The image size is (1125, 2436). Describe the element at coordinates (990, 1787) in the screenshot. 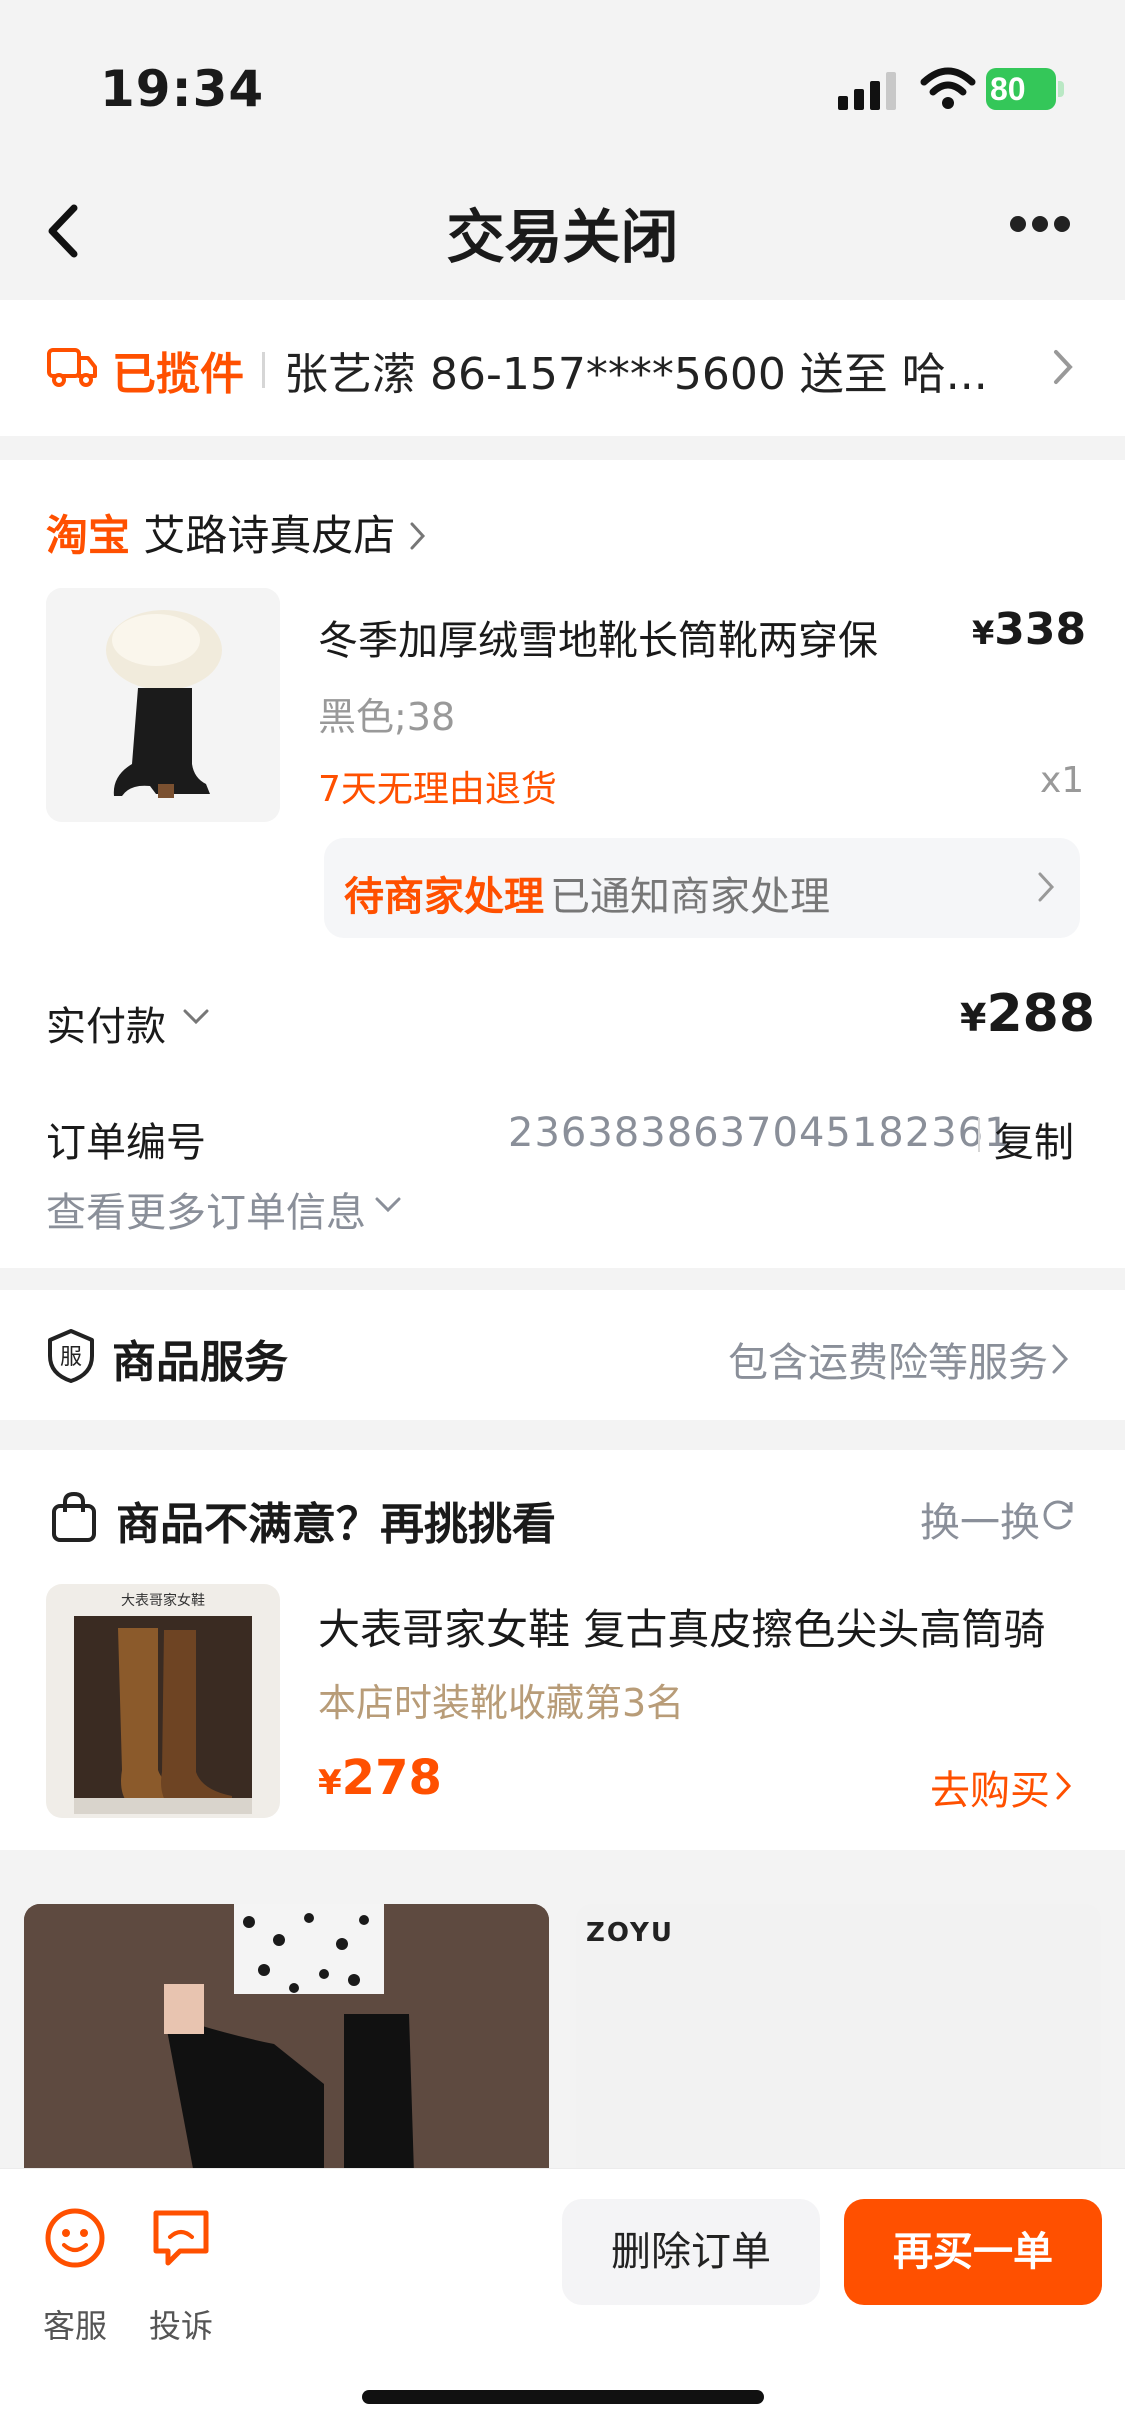

I see `buy-button: 去购买` at that location.